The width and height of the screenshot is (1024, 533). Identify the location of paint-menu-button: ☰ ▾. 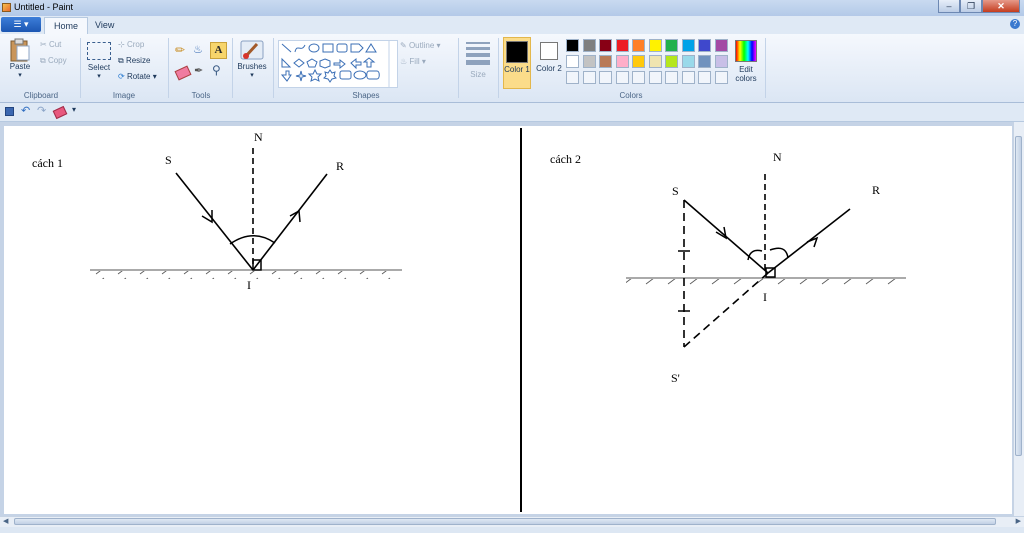
(21, 24).